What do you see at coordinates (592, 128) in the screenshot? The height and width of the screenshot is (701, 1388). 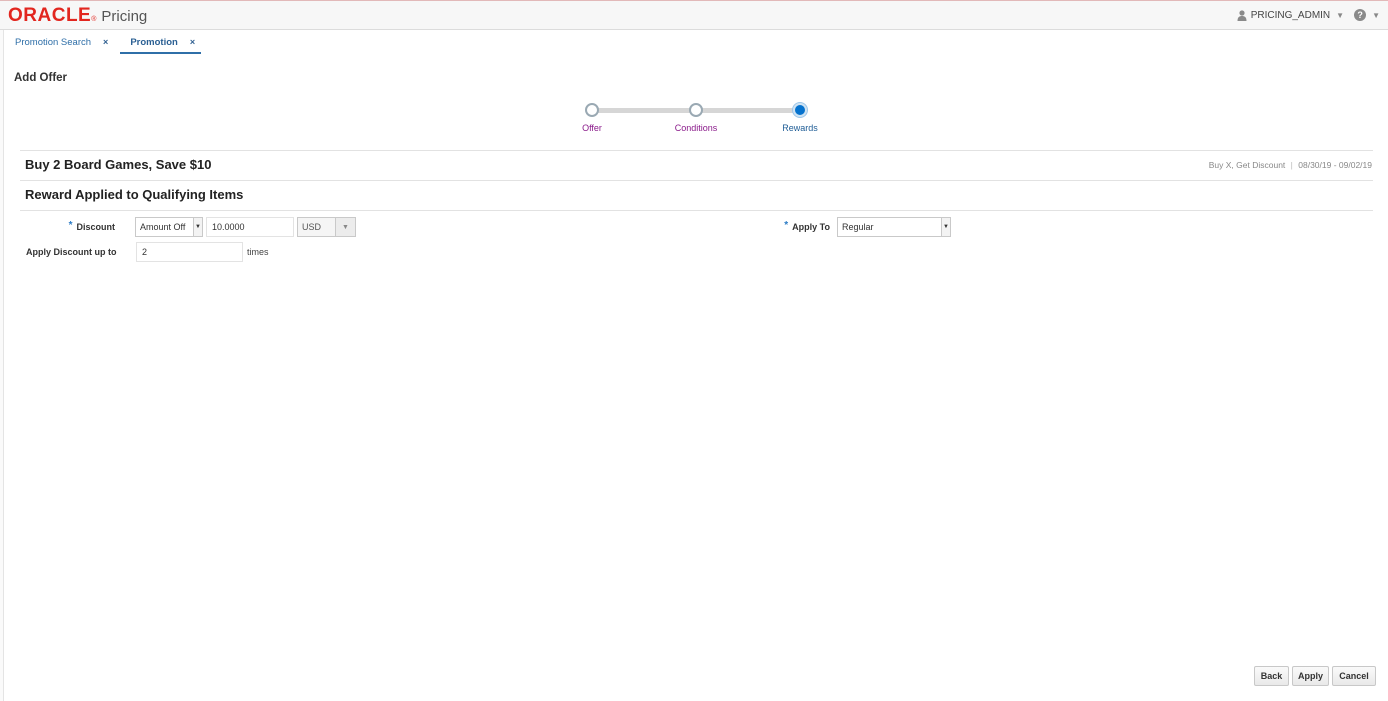 I see `train-label-offer: Offer` at bounding box center [592, 128].